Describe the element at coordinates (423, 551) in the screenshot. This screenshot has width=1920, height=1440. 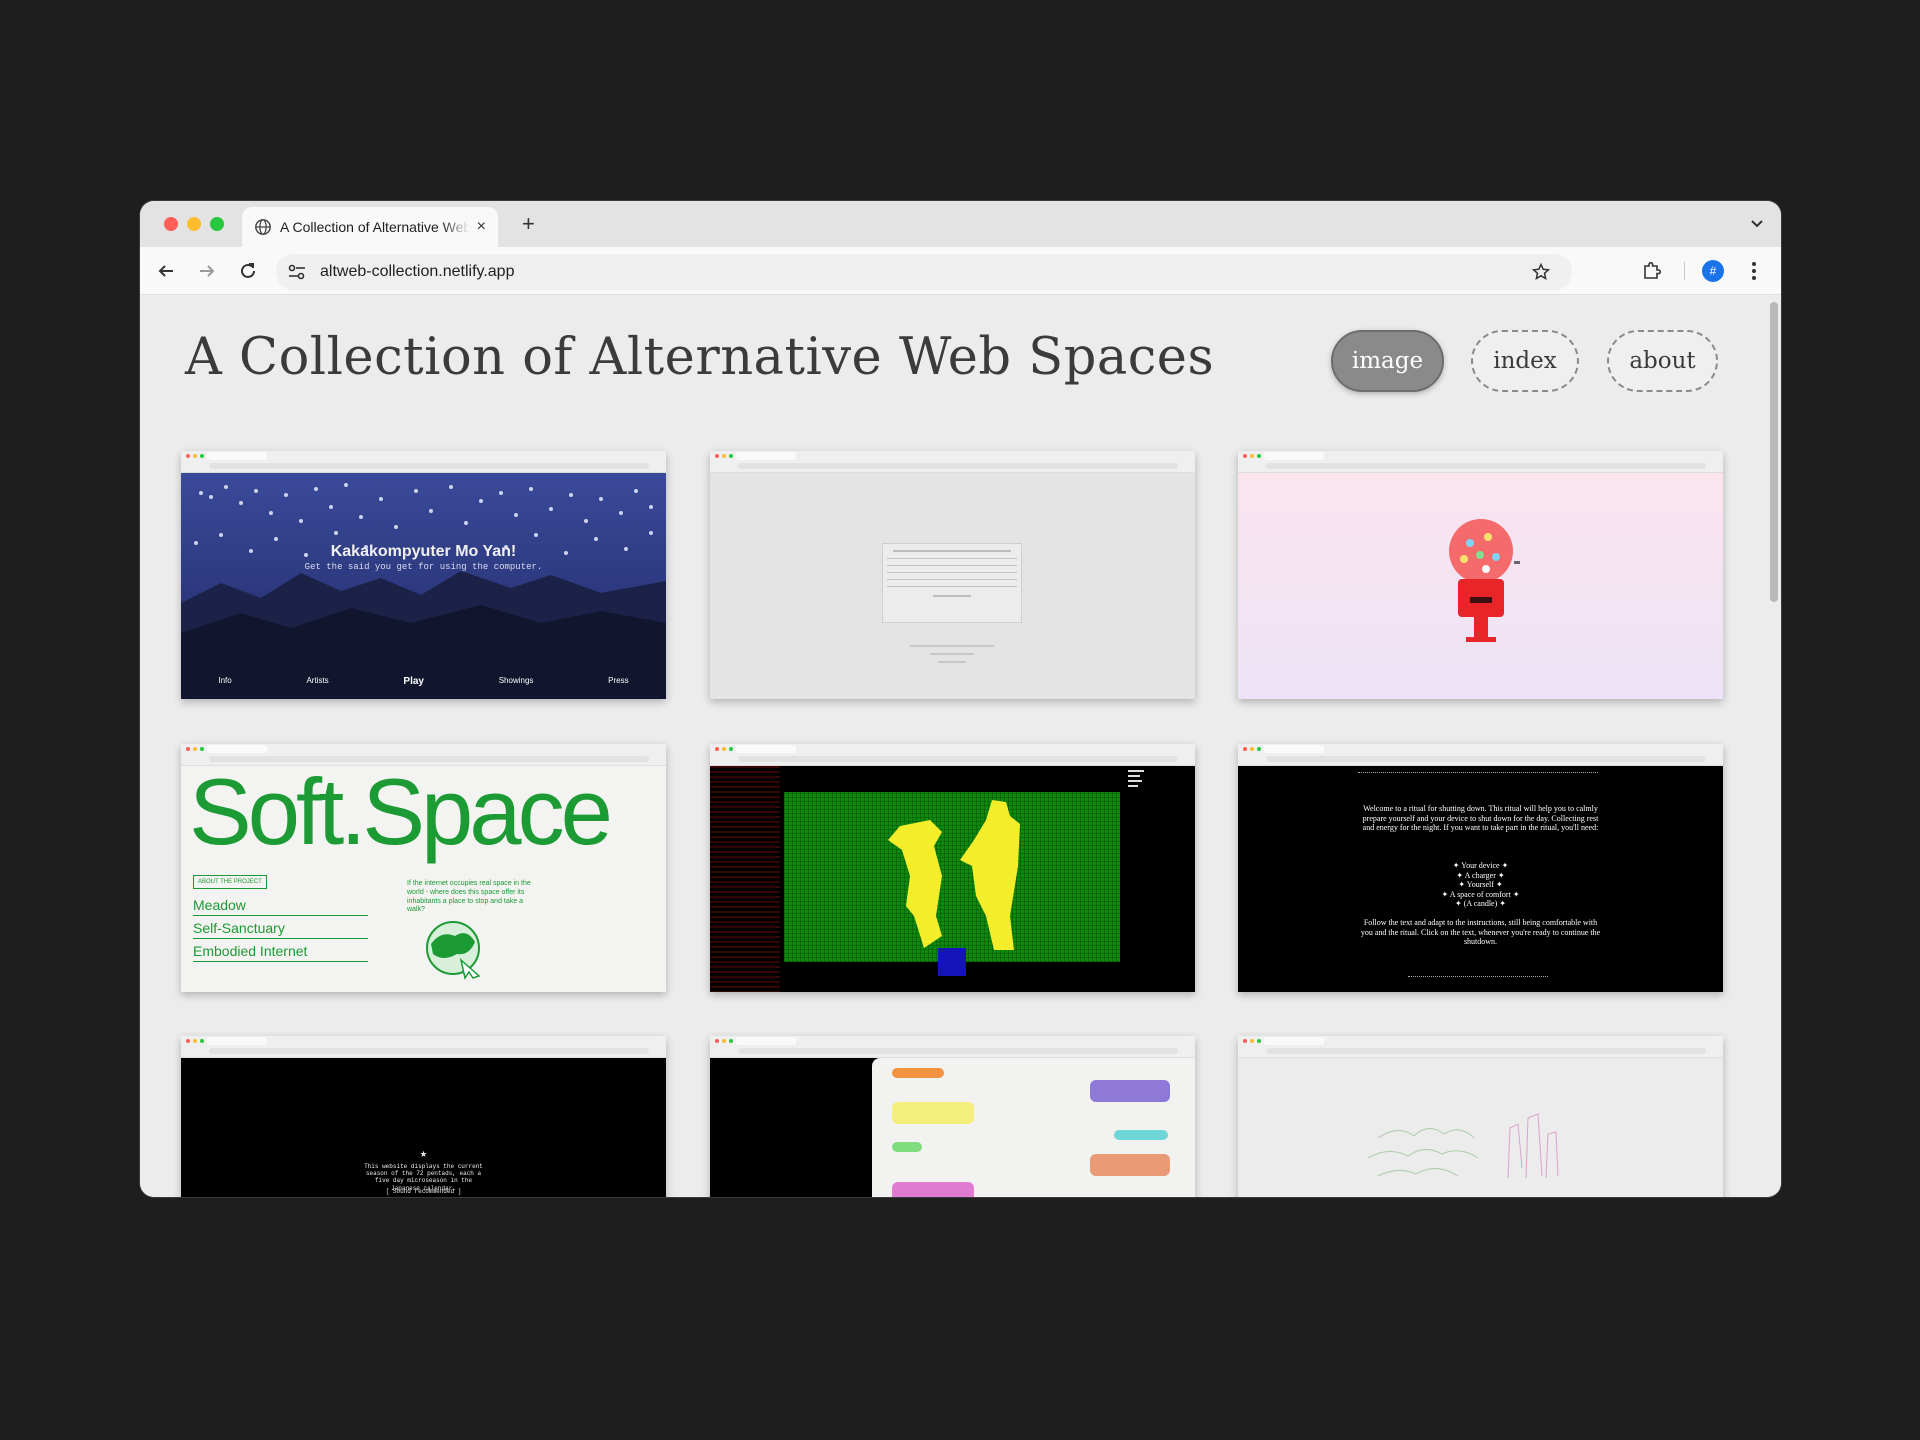
I see `kakakompyuter-title: Kakakompyuter Mo Yan!` at that location.